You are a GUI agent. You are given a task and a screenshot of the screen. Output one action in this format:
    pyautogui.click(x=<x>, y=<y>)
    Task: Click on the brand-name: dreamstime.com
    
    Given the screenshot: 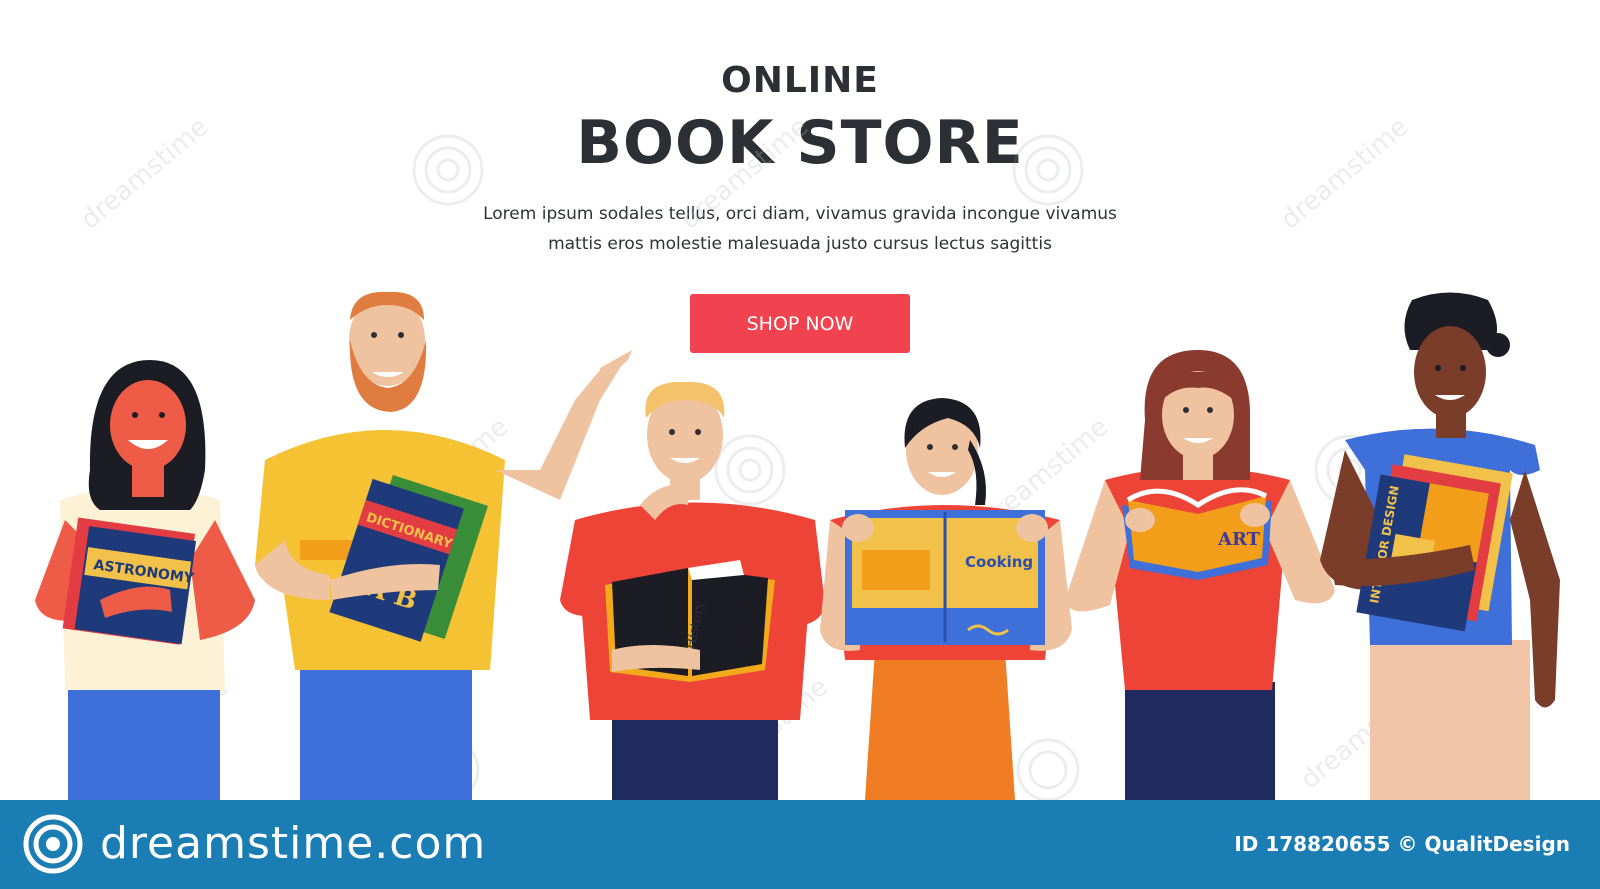 What is the action you would take?
    pyautogui.click(x=293, y=843)
    